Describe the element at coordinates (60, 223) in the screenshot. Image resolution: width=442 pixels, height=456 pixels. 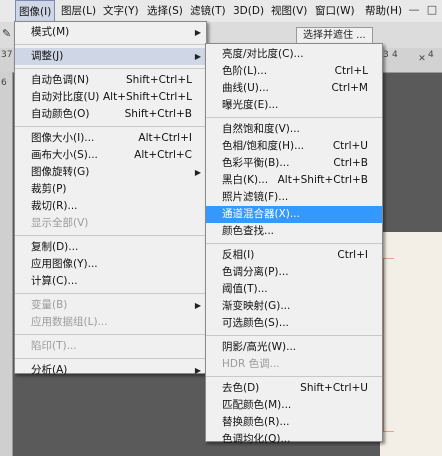
I see `menu-item-label: 显示全部(V)` at that location.